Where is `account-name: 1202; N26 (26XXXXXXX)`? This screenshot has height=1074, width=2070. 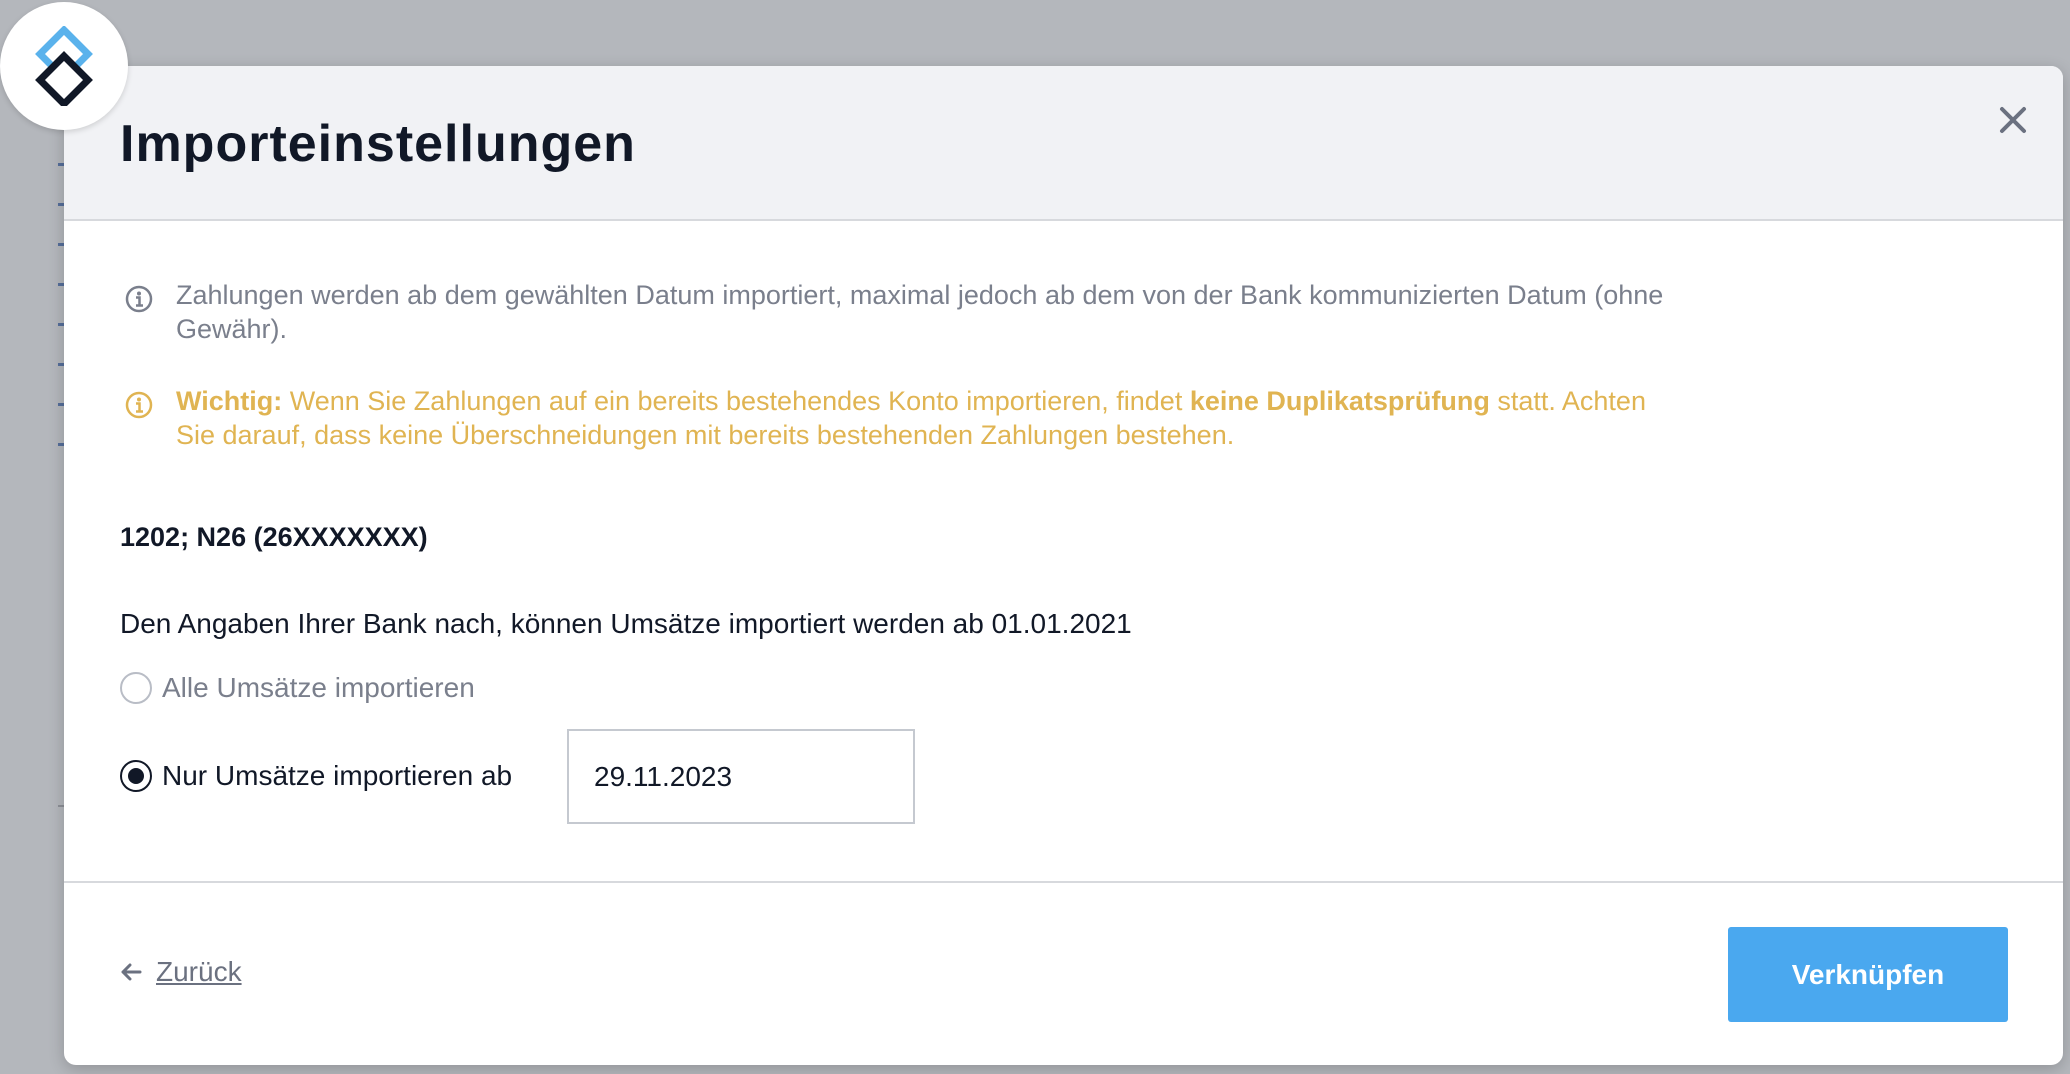
account-name: 1202; N26 (26XXXXXXX) is located at coordinates (274, 537).